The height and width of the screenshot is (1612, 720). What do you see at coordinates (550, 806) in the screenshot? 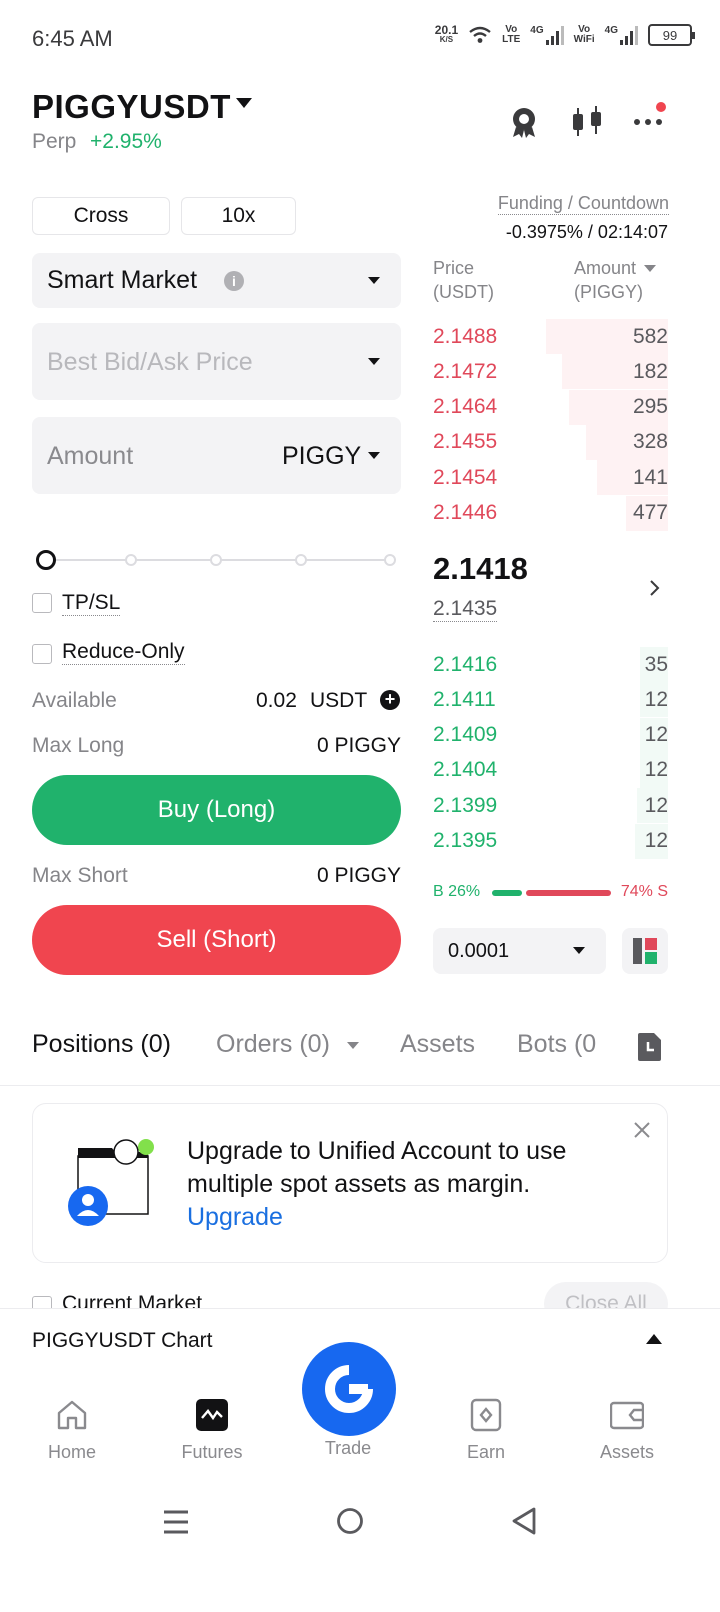
I see `order-book-row: 2.1399 12` at bounding box center [550, 806].